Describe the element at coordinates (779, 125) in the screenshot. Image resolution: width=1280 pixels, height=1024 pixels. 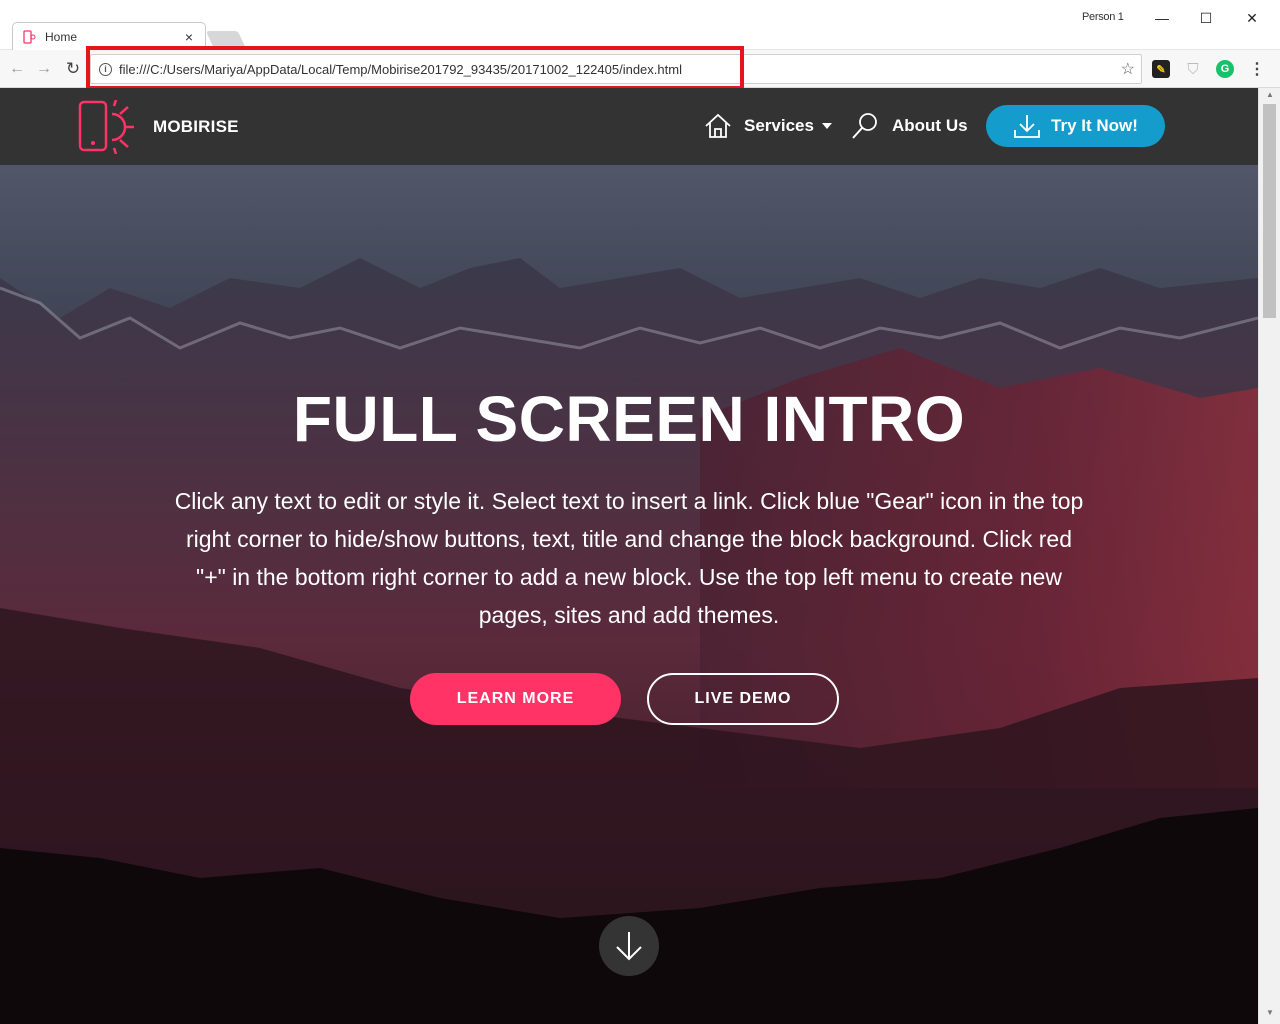
I see `nav-services-label: Services` at that location.